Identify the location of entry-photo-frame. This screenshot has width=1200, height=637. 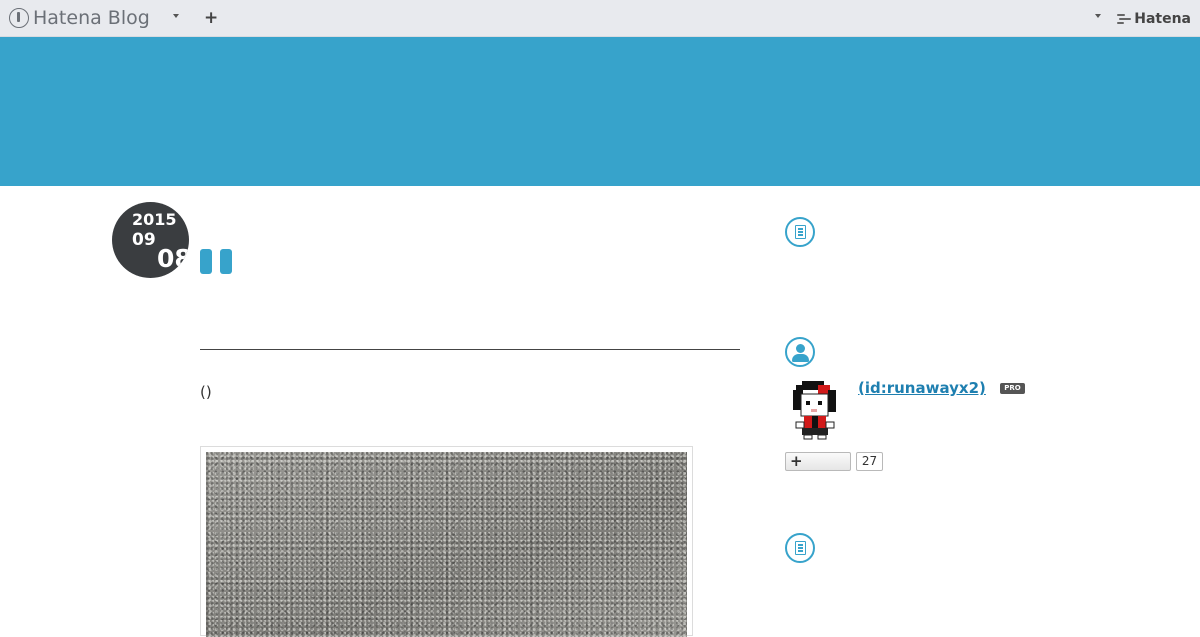
(446, 541).